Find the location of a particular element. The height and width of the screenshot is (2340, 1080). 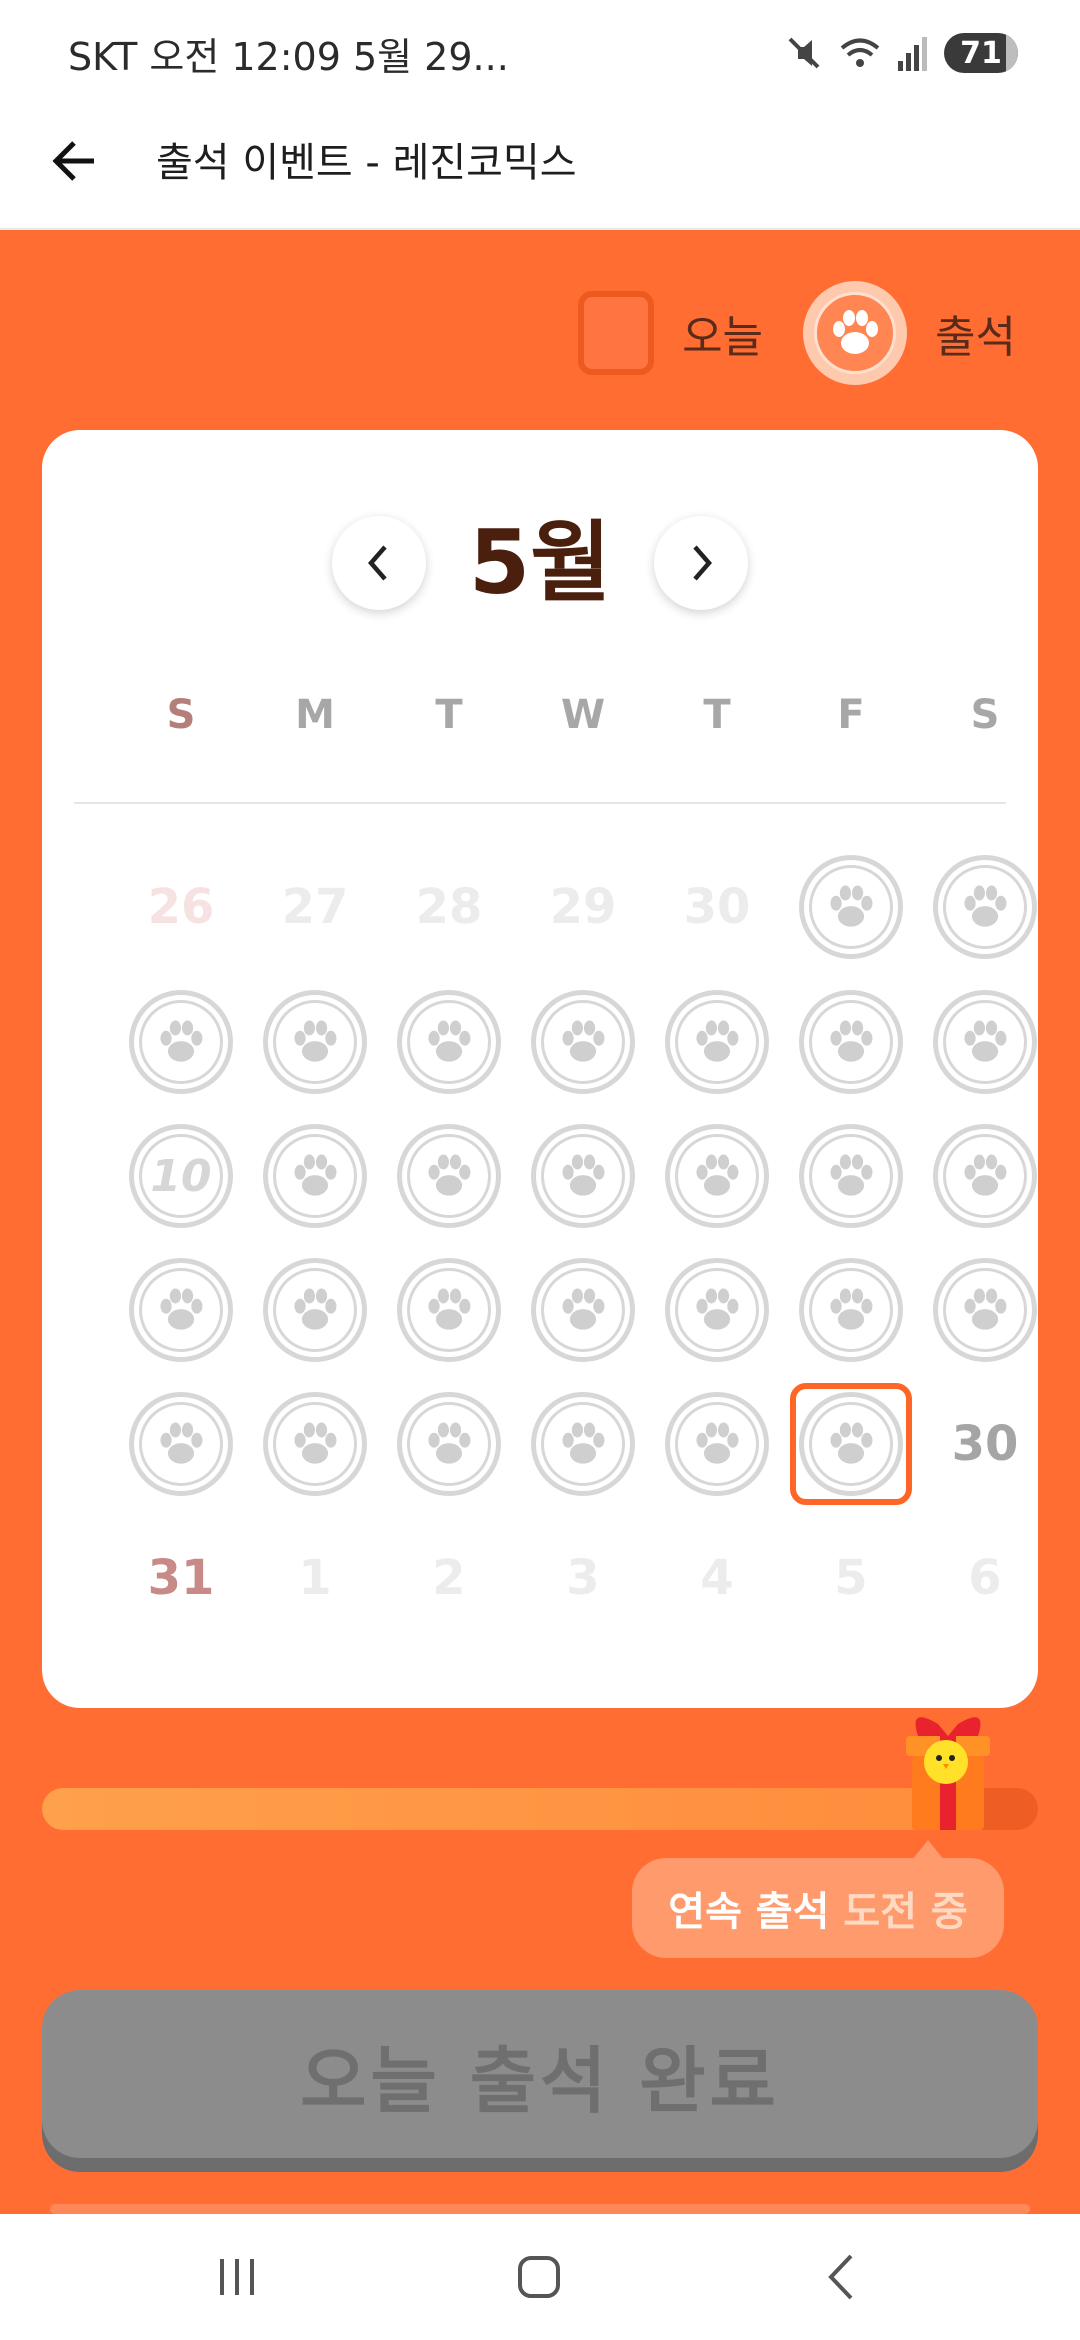

calendar-day: 4 is located at coordinates (717, 1578).